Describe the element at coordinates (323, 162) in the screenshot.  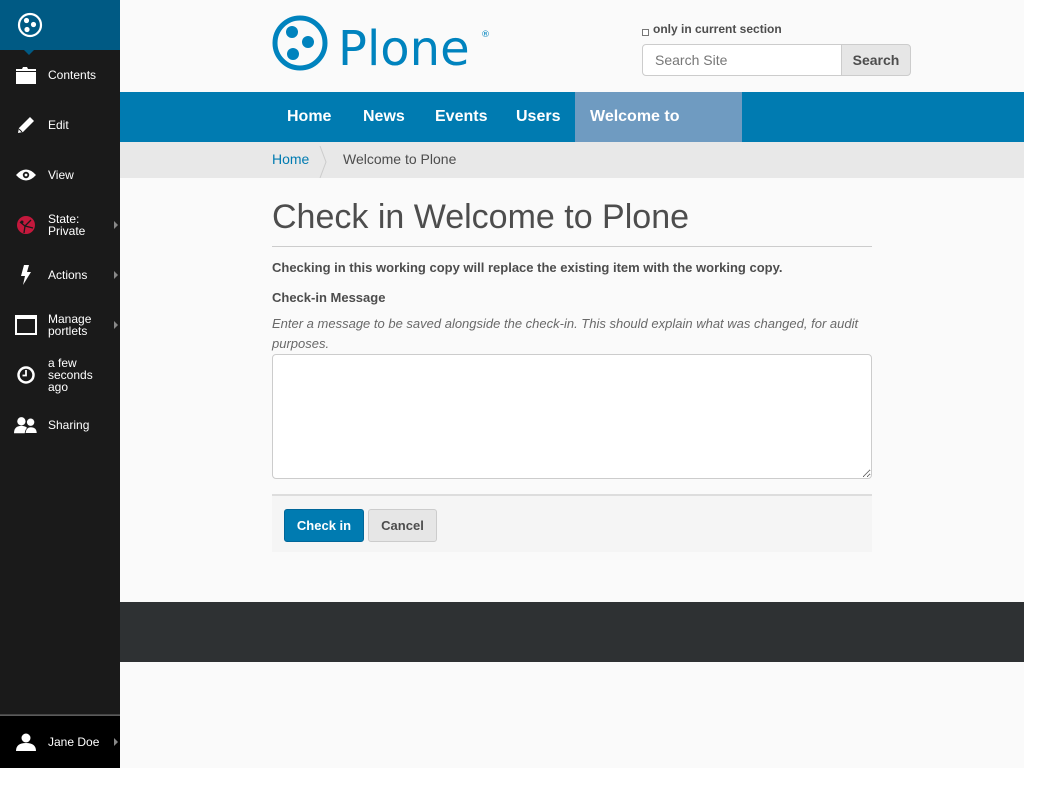
I see `breadcrumb-separator-icon` at that location.